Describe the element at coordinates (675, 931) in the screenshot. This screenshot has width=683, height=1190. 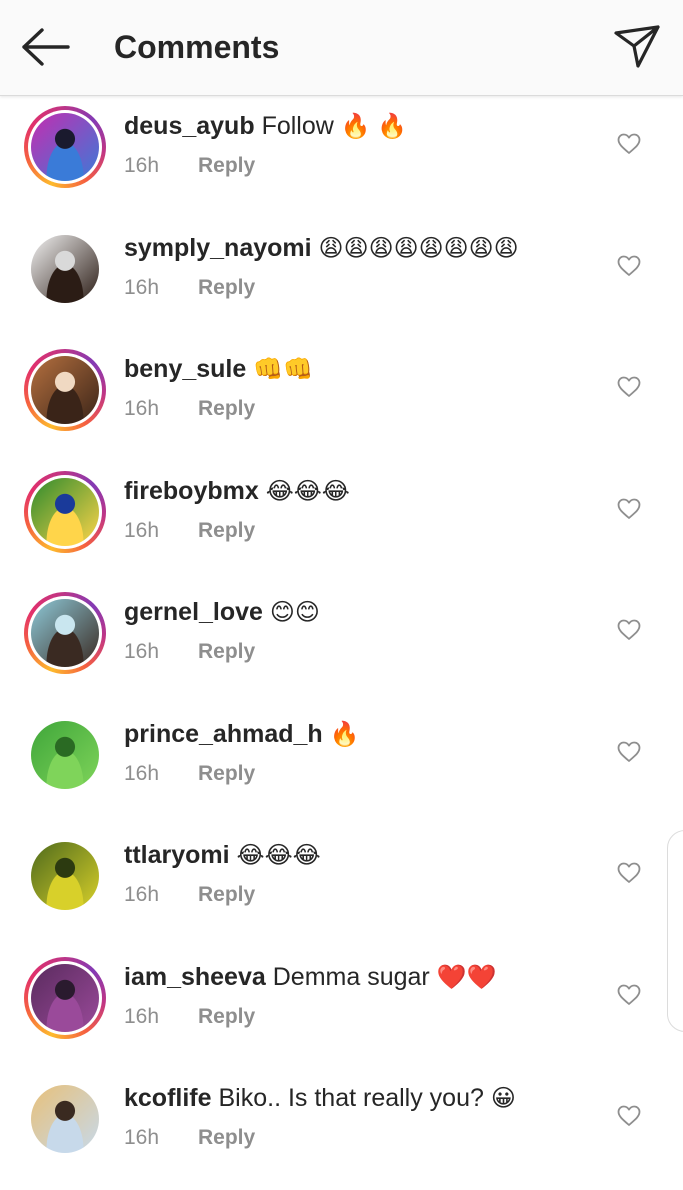
I see `scroll-handle` at that location.